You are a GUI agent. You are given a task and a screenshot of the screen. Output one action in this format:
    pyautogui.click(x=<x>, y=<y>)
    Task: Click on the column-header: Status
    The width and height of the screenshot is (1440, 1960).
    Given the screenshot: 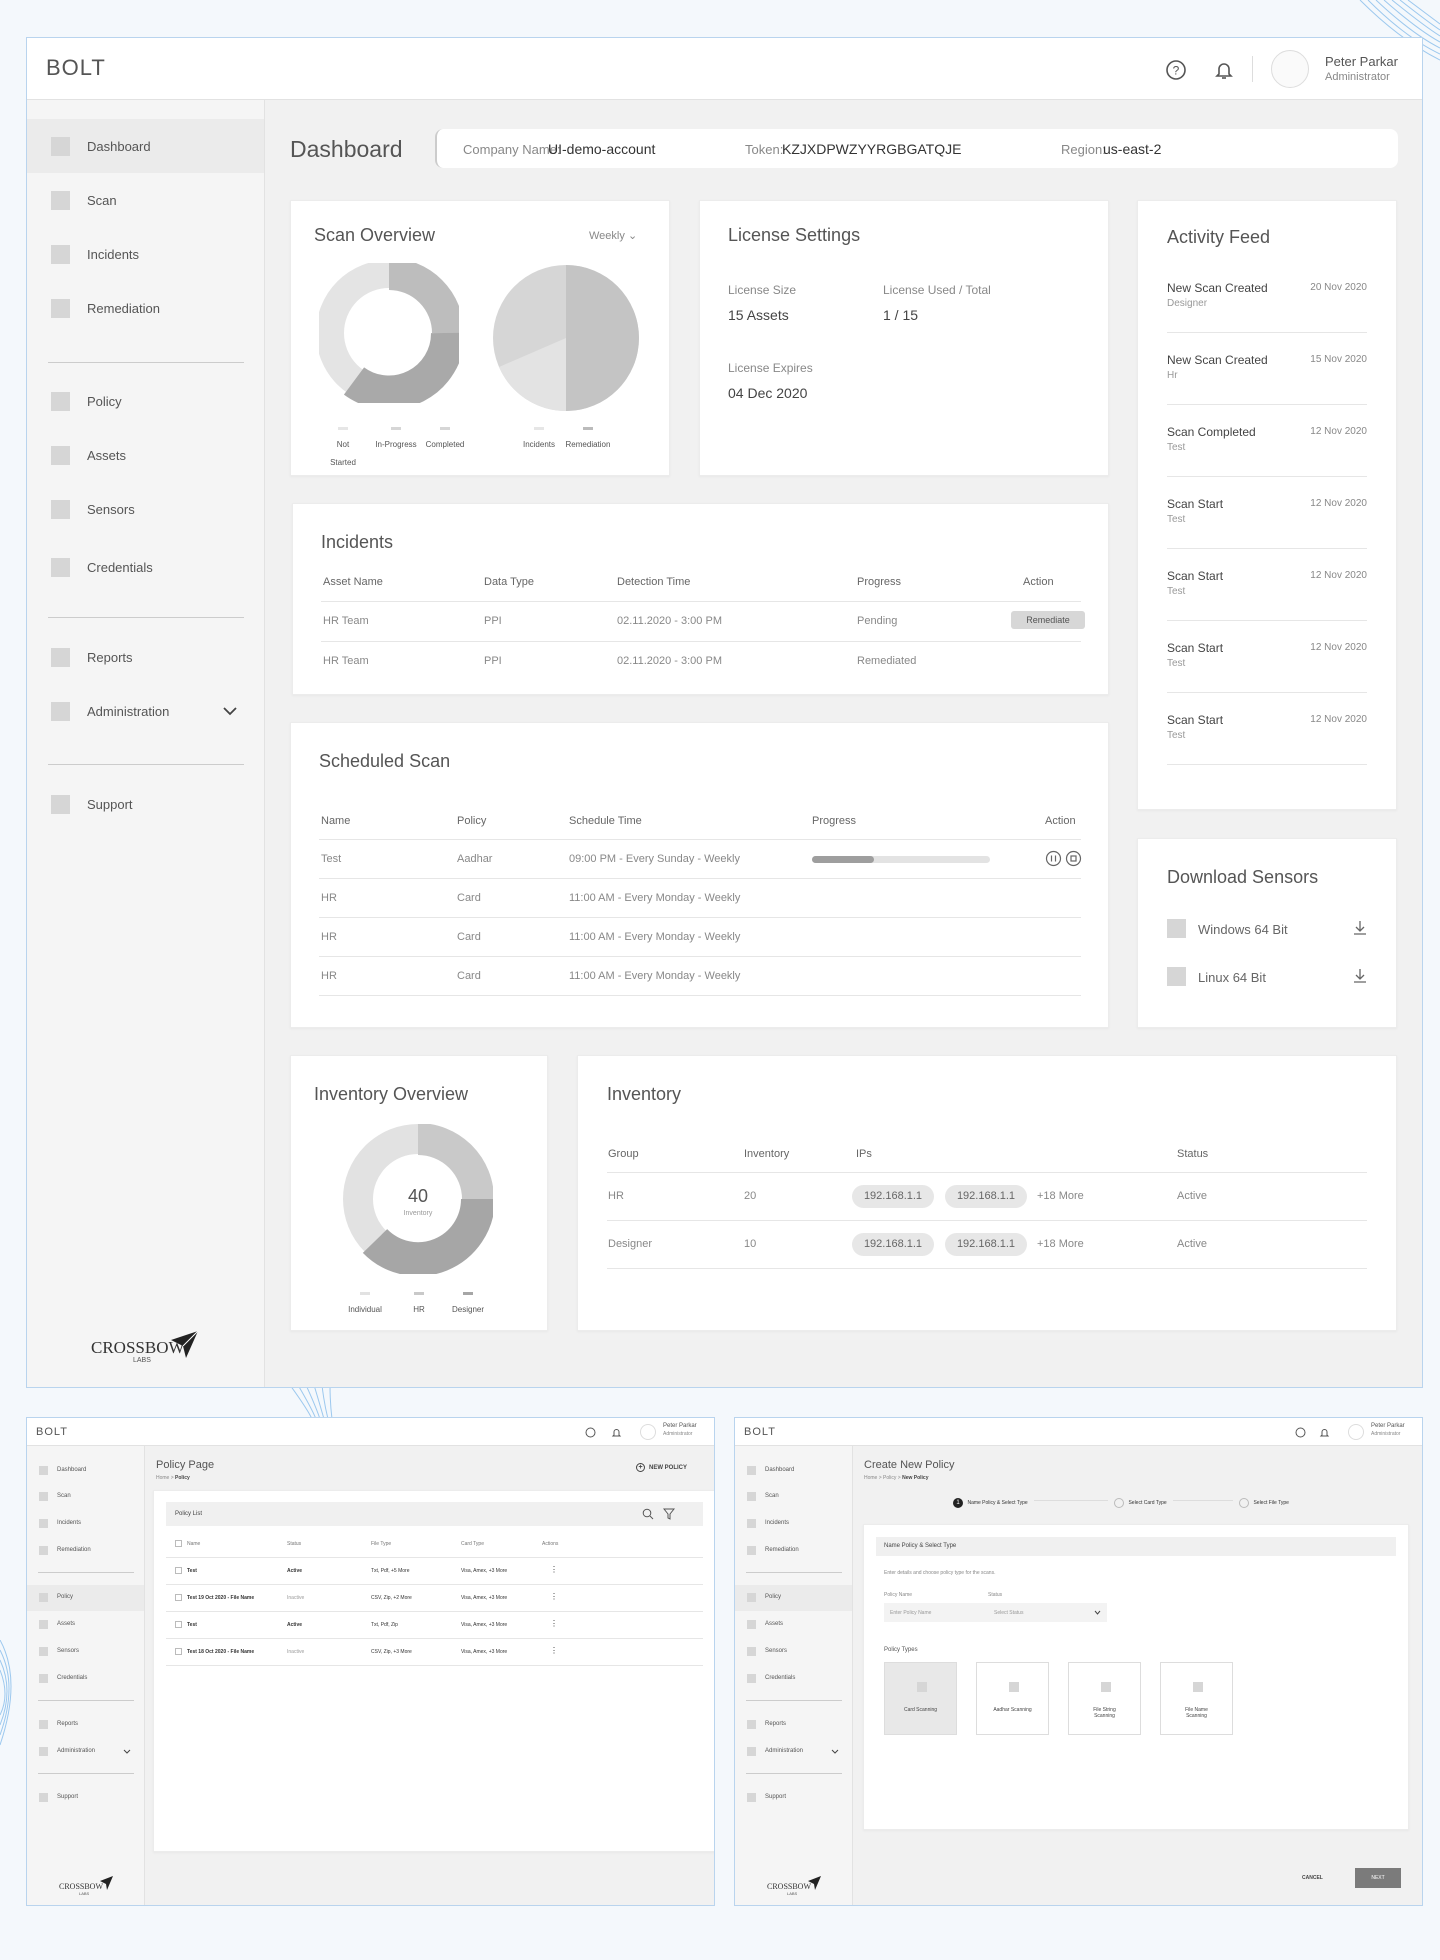 What is the action you would take?
    pyautogui.click(x=294, y=1544)
    